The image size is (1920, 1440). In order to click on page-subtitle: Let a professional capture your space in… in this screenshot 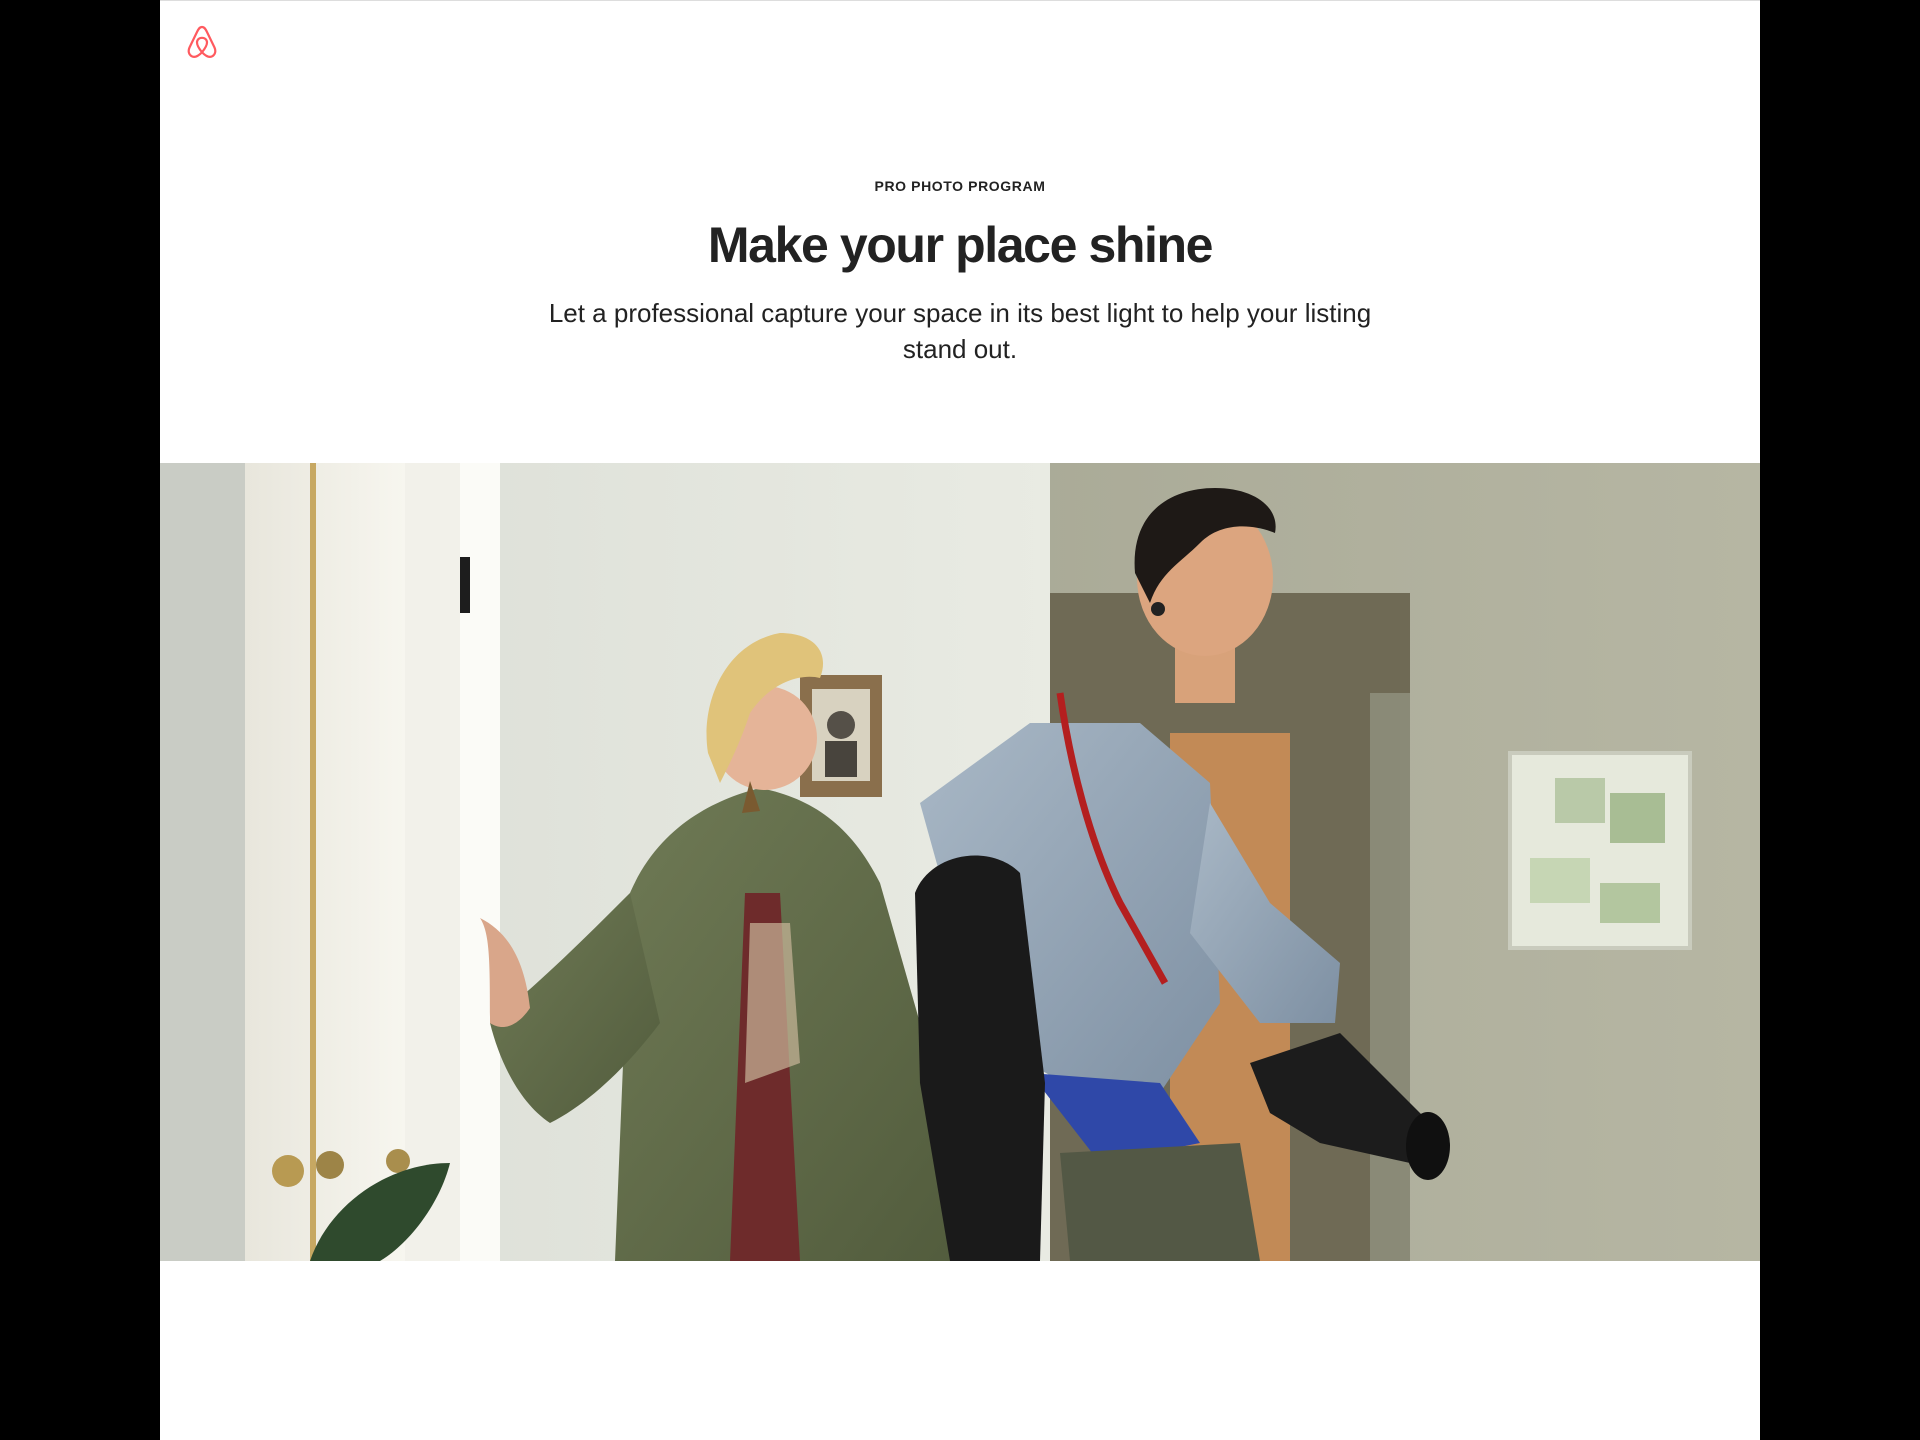, I will do `click(960, 331)`.